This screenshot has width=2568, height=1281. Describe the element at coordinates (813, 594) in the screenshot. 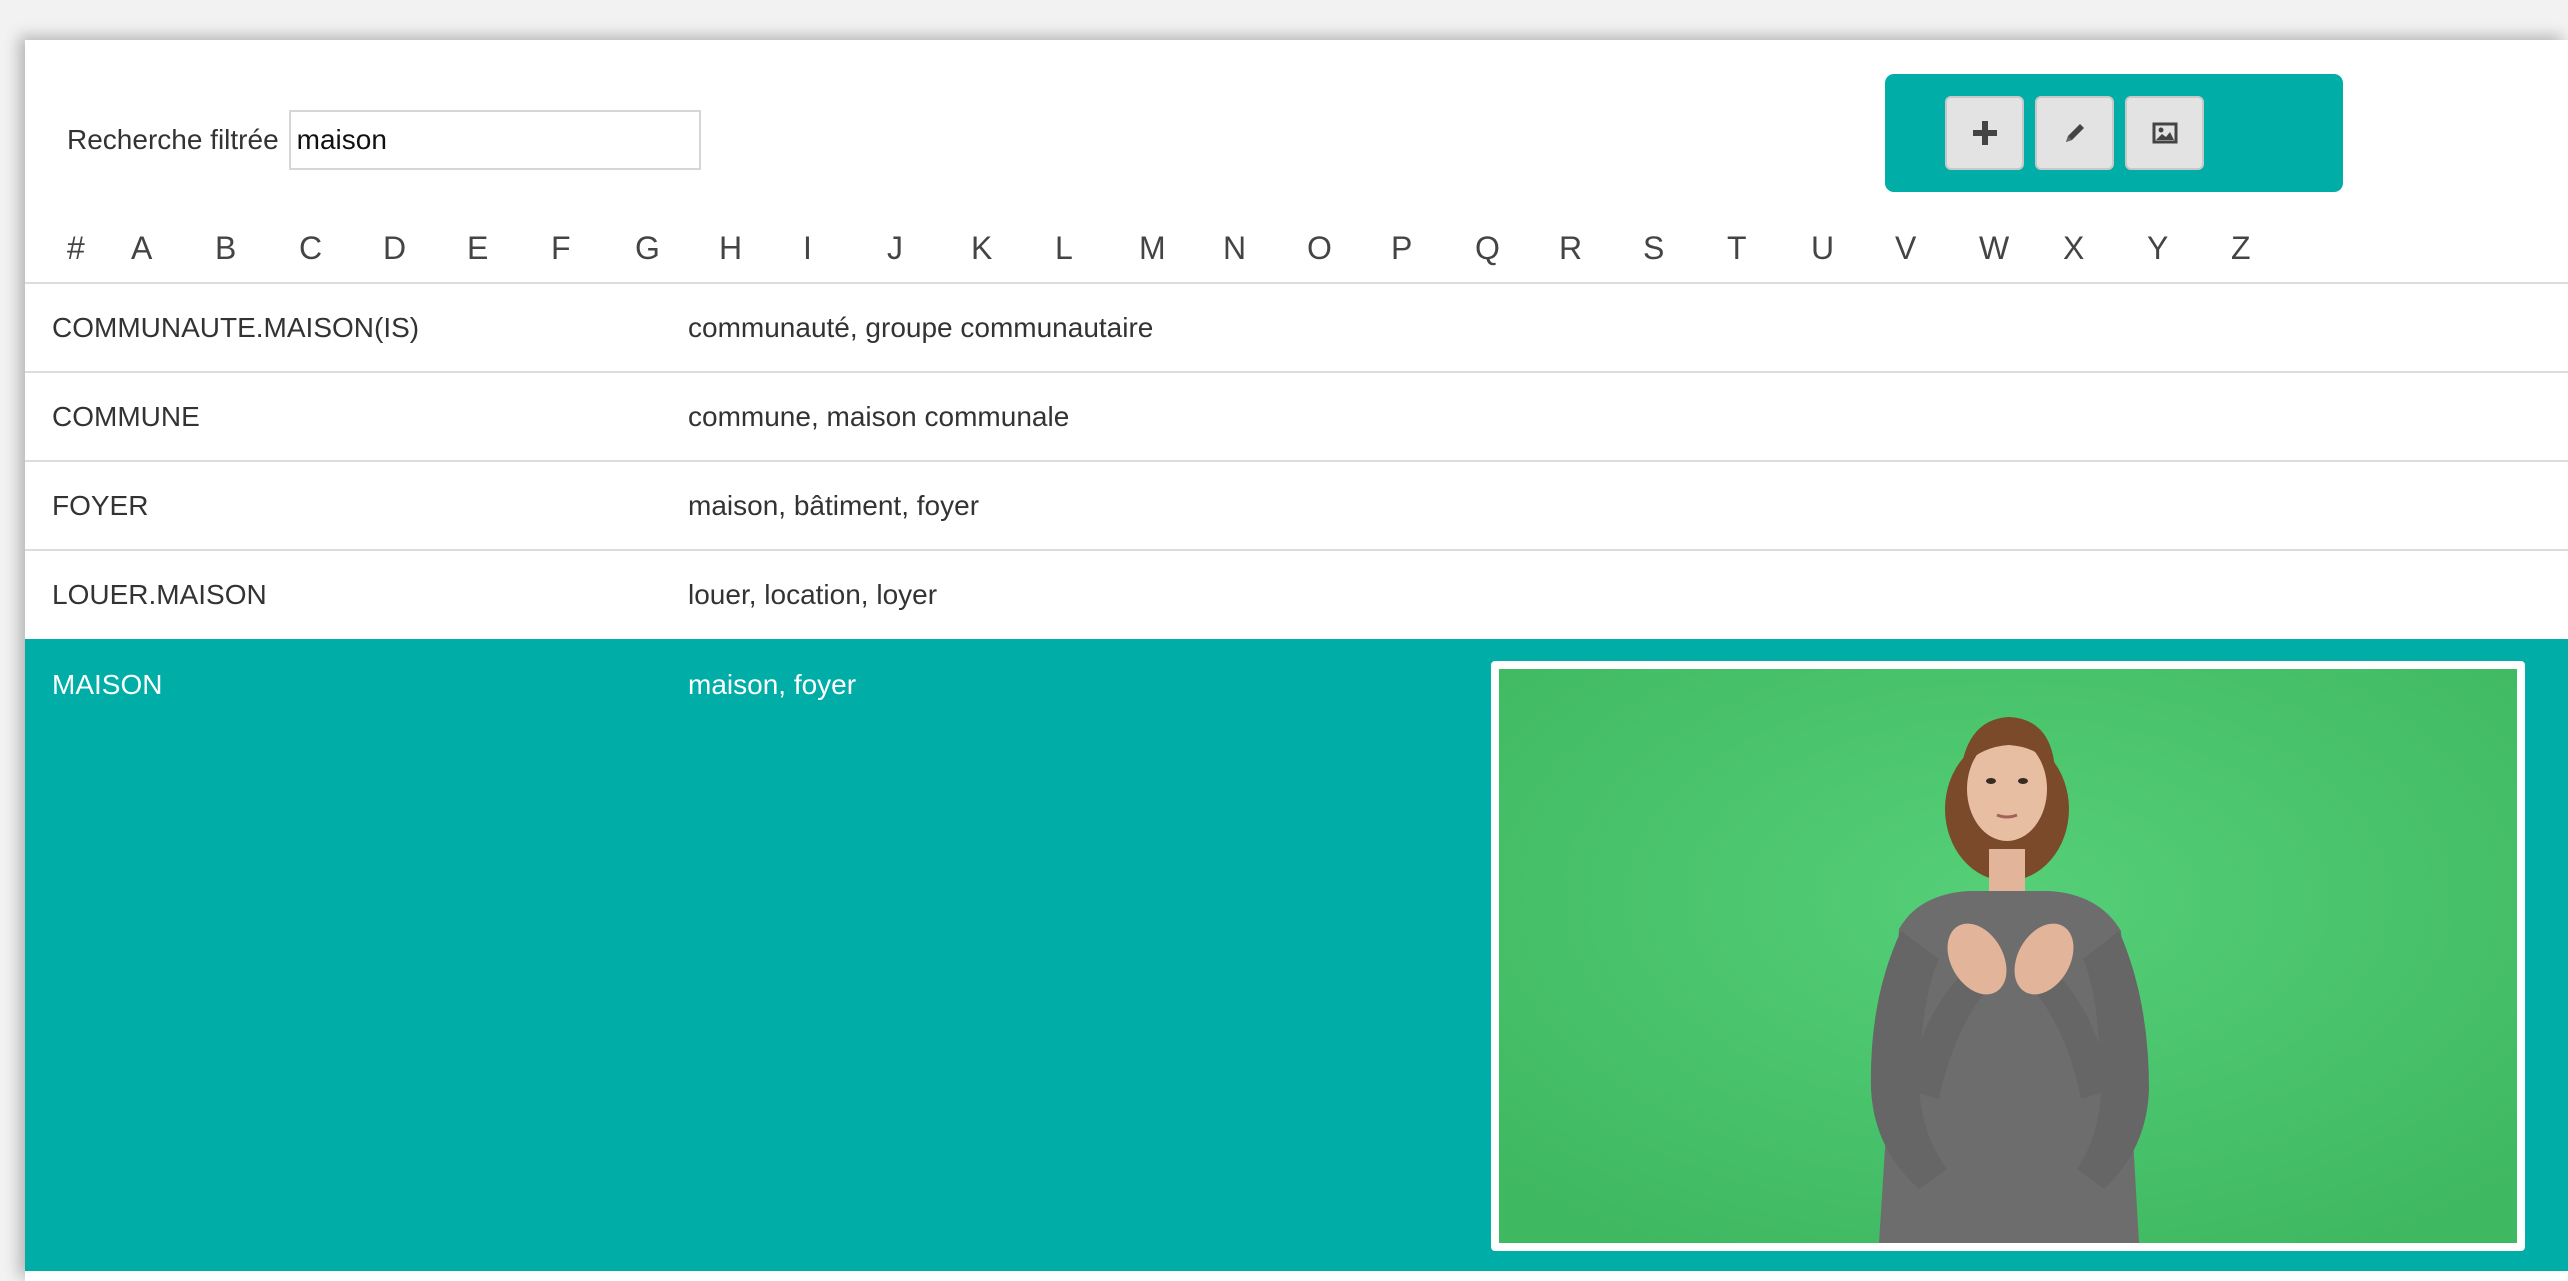

I see `entry-translation: louer, location, loyer` at that location.